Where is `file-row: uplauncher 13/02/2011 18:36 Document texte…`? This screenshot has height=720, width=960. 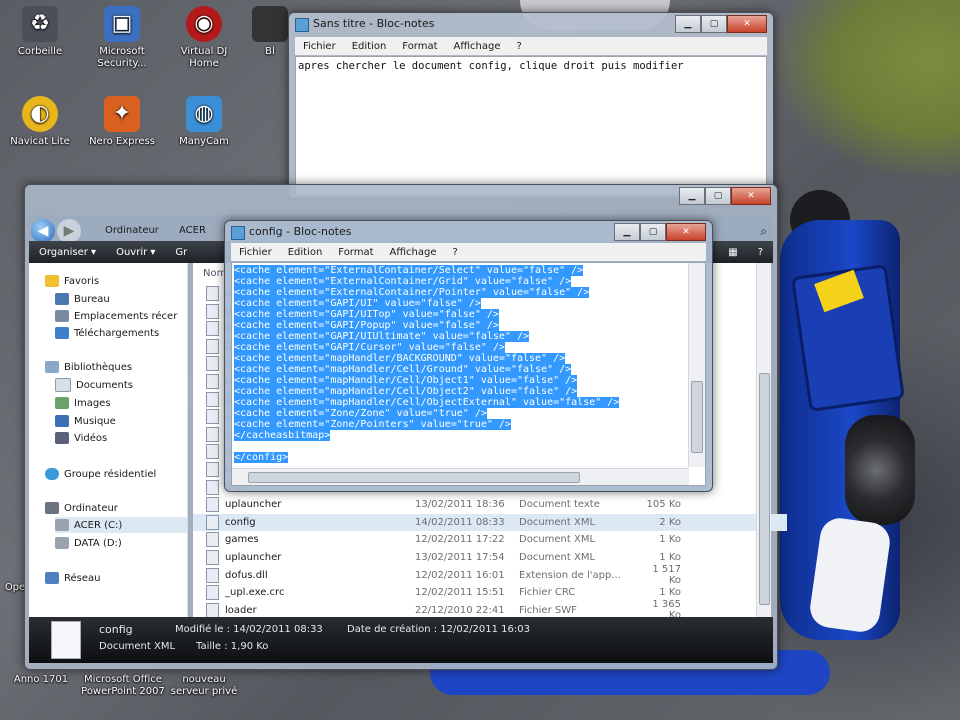 file-row: uplauncher 13/02/2011 18:36 Document texte… is located at coordinates (490, 504).